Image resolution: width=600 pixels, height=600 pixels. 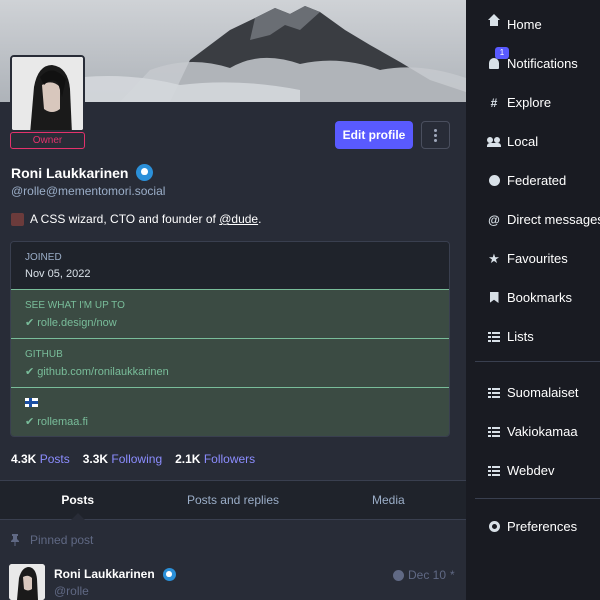 I want to click on nav-explore: # Explore, so click(x=519, y=102).